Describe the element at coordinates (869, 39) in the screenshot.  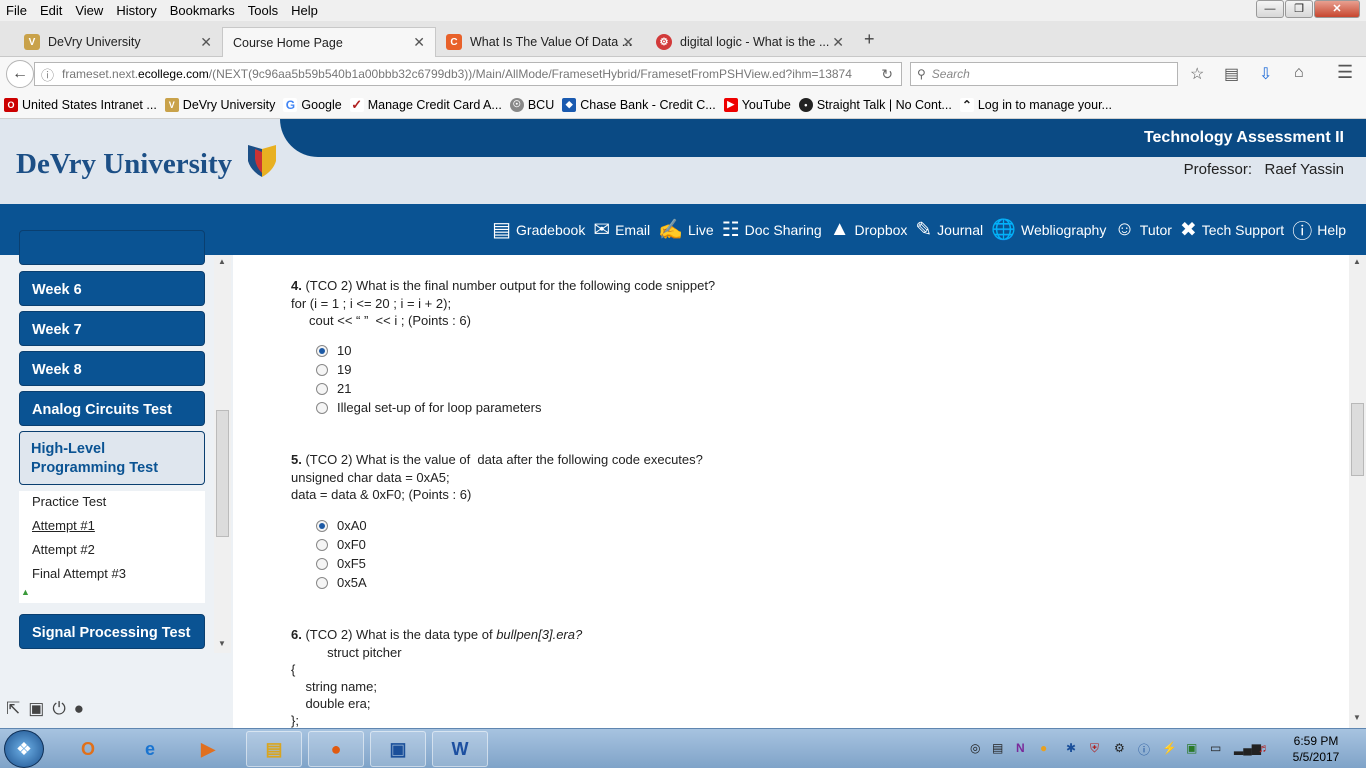
I see `new-tab-icon: +` at that location.